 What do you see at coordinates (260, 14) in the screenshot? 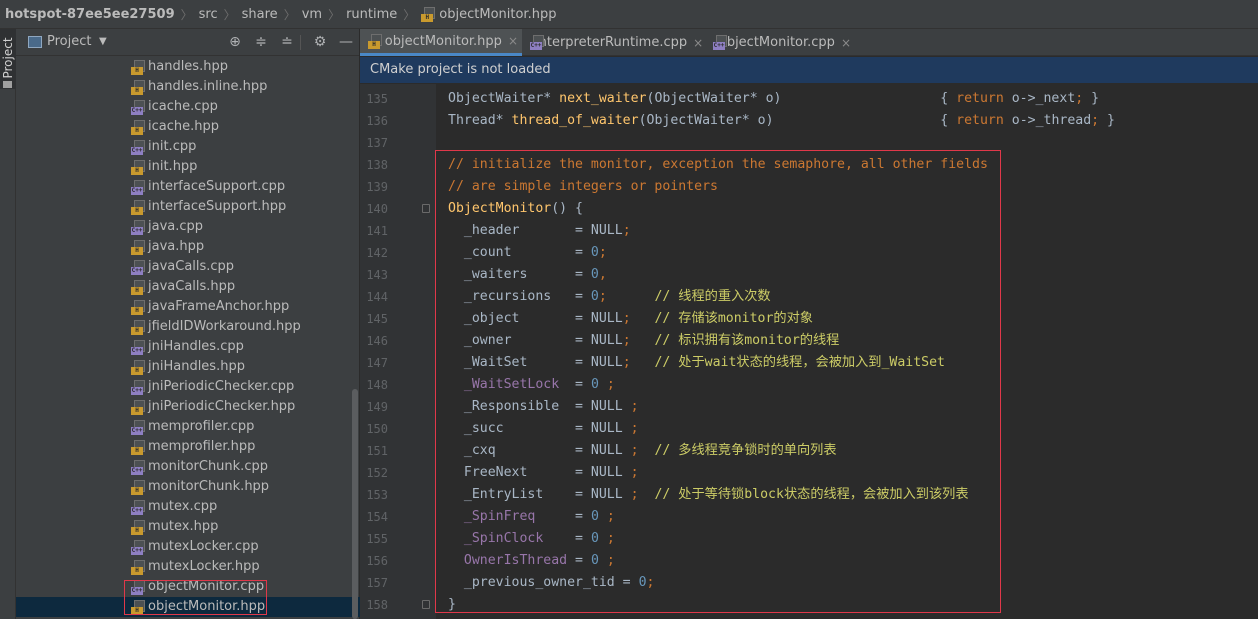
I see `breadcrumb-share: share` at bounding box center [260, 14].